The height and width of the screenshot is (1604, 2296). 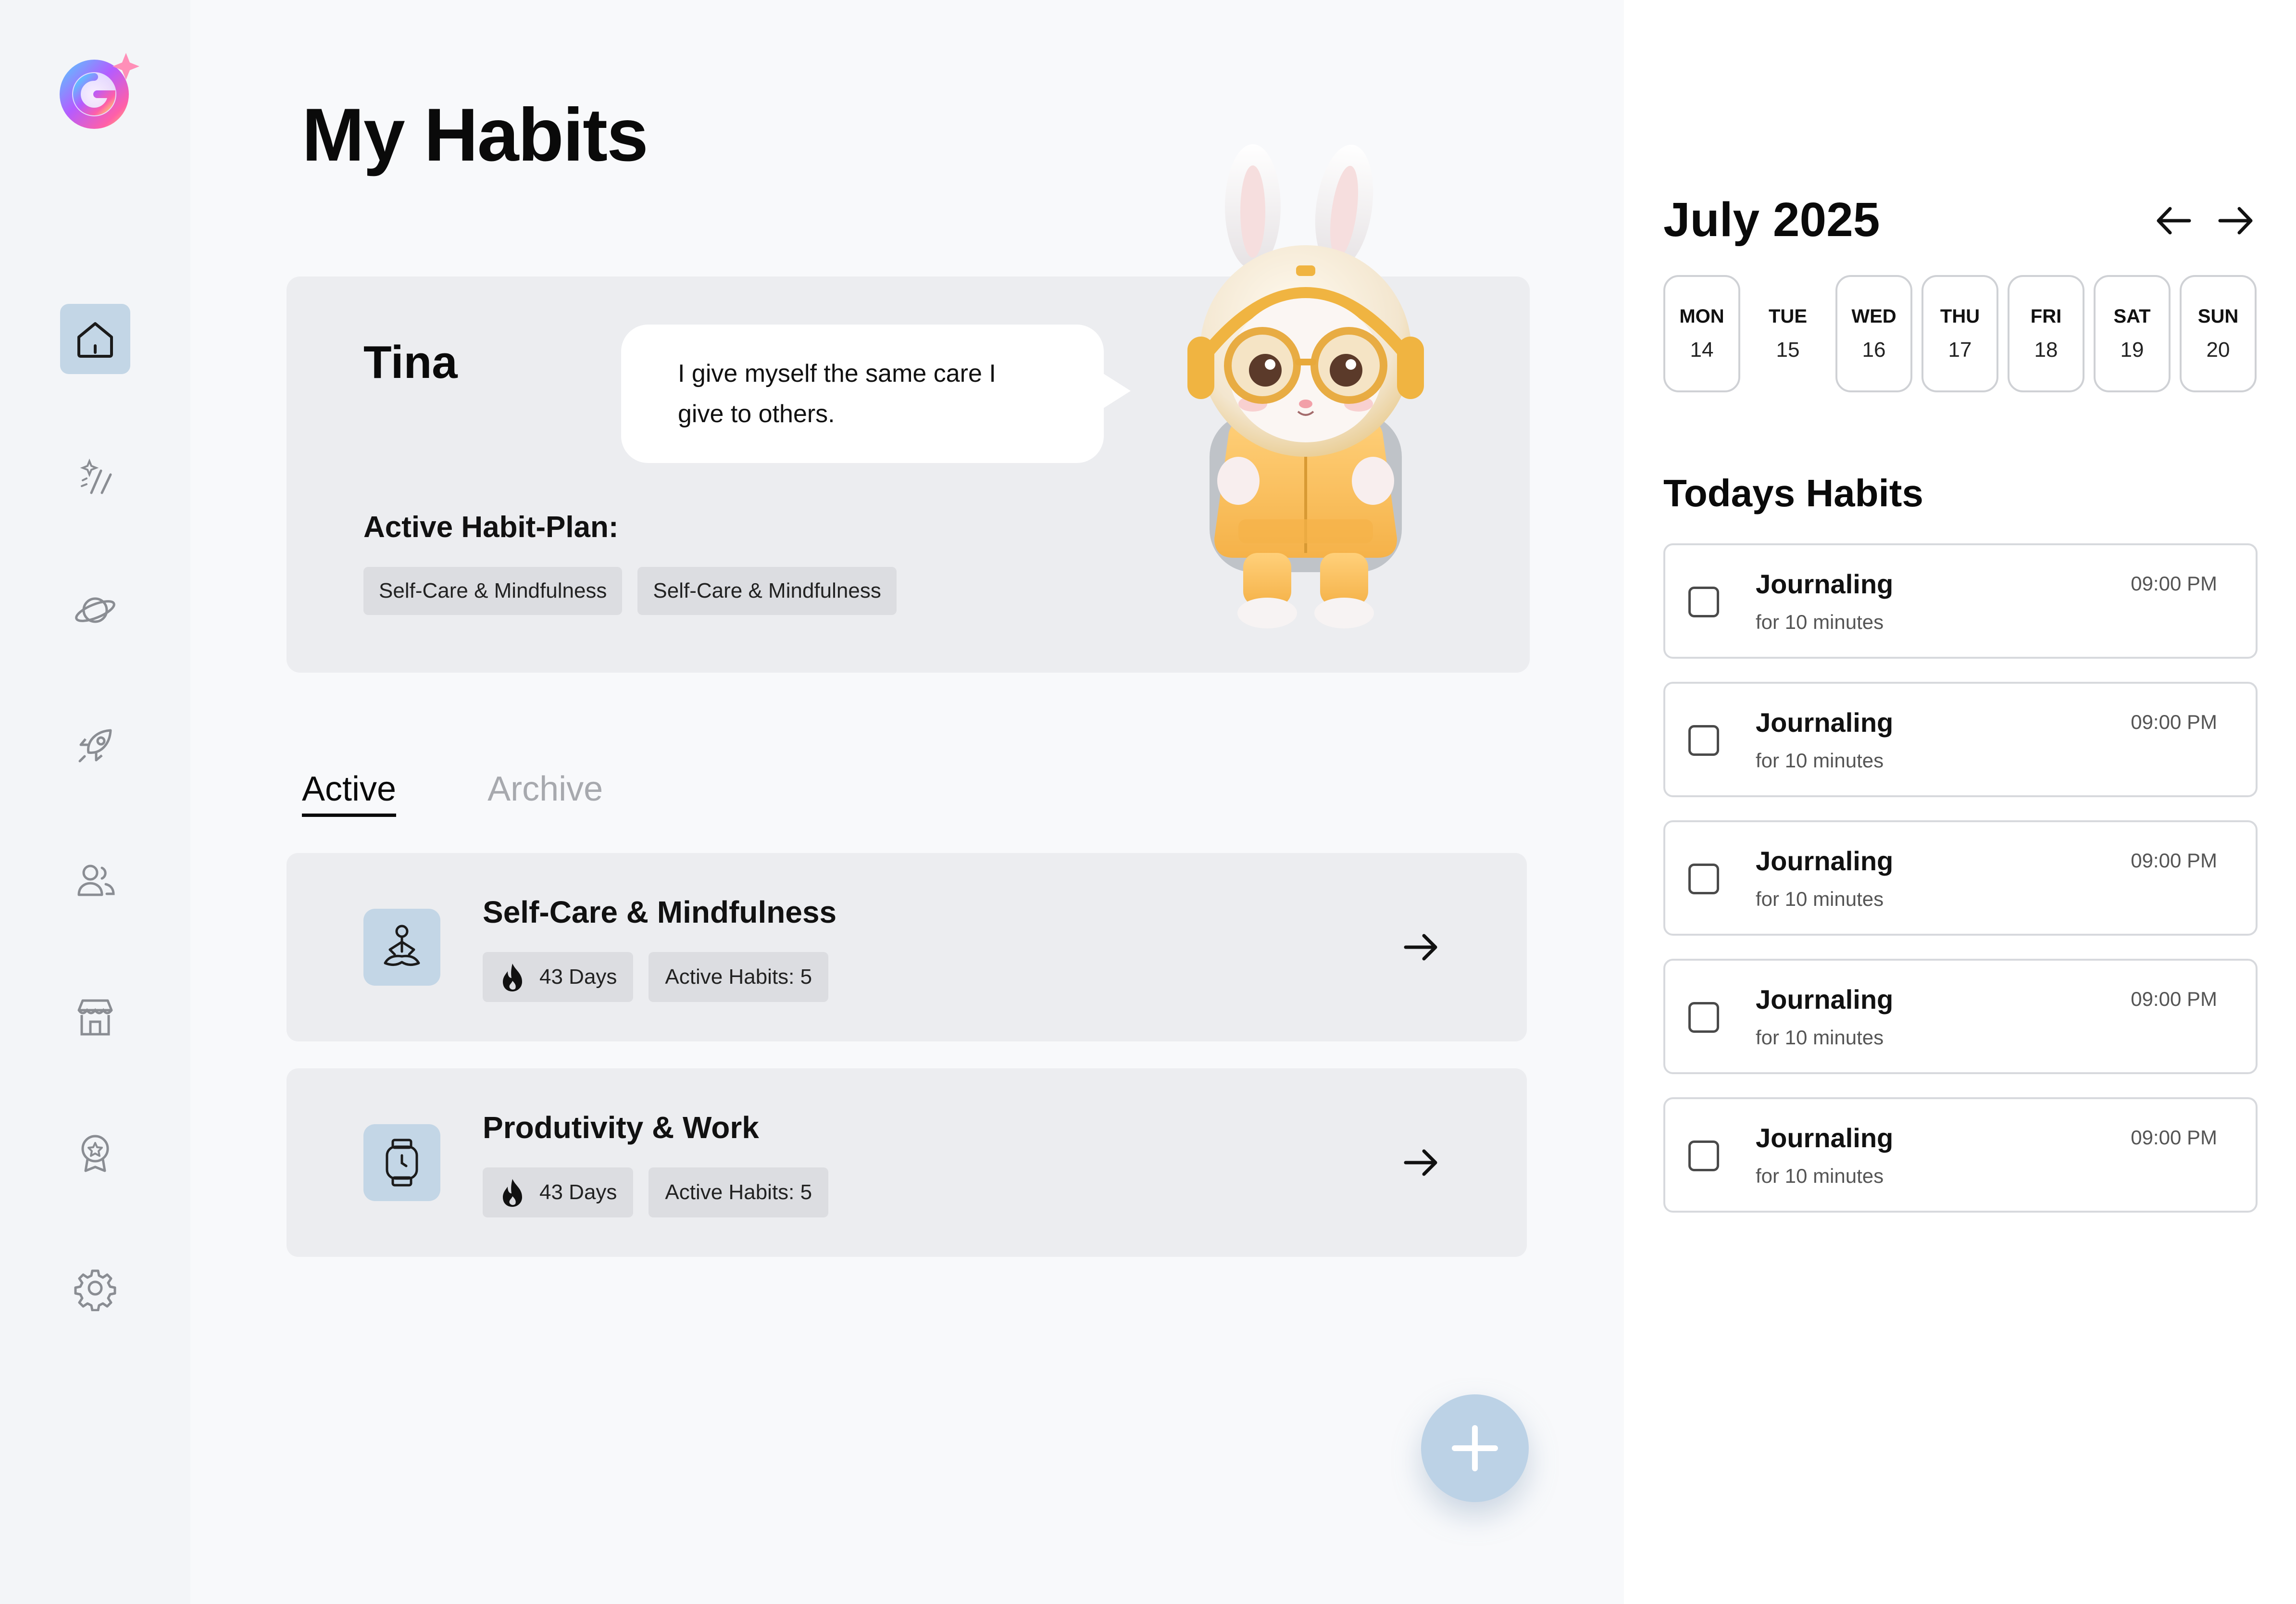 What do you see at coordinates (1960, 350) in the screenshot?
I see `day-date: 17` at bounding box center [1960, 350].